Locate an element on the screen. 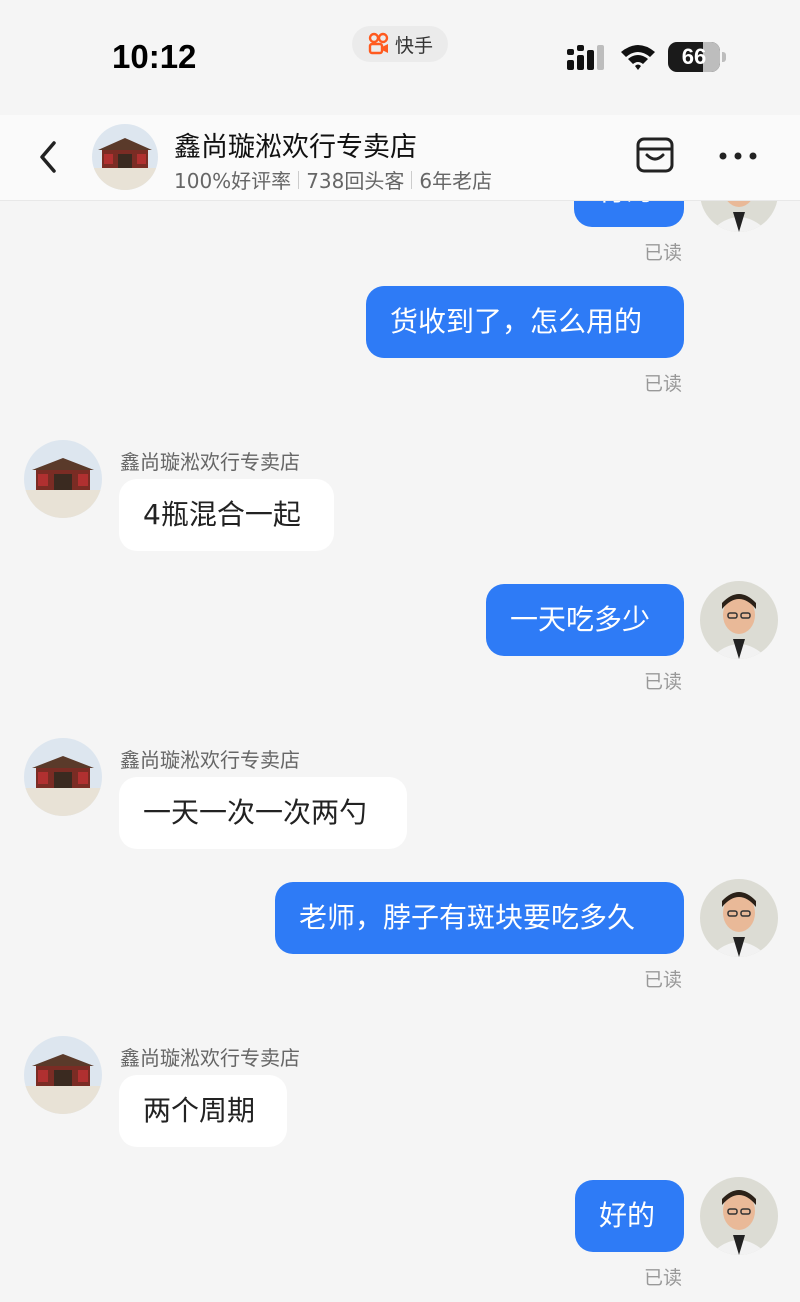 This screenshot has width=800, height=1302. app-indicator-pill: 快手 is located at coordinates (400, 44).